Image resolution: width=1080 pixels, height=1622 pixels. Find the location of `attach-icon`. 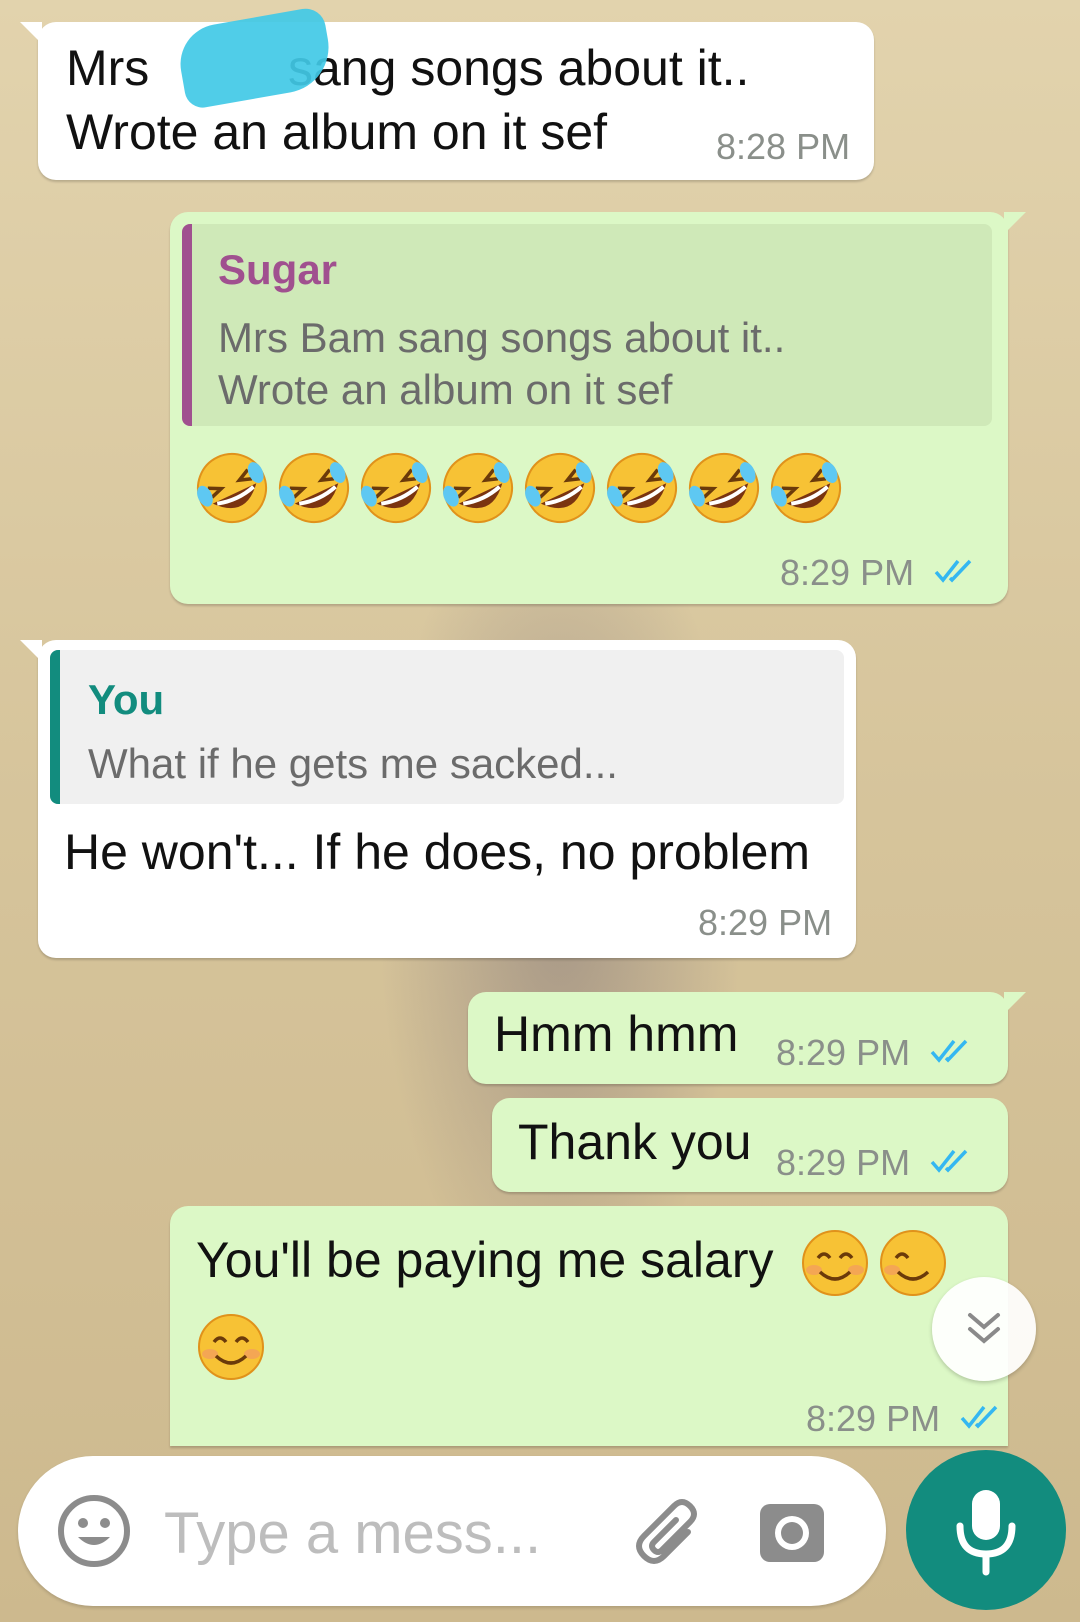

attach-icon is located at coordinates (670, 1534).